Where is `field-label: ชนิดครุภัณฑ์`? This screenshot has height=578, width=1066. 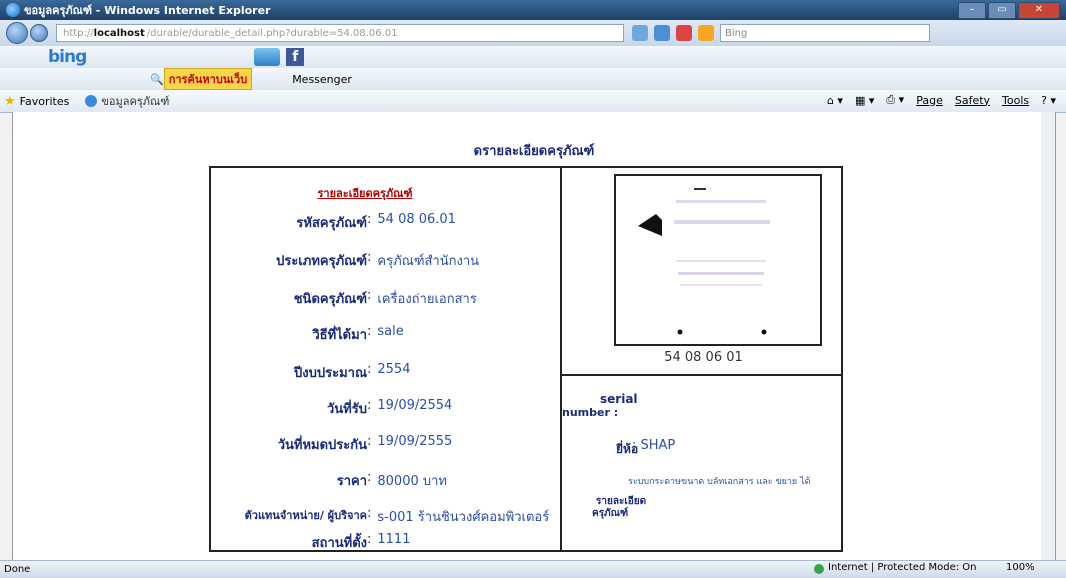 field-label: ชนิดครุภัณฑ์ is located at coordinates (330, 299).